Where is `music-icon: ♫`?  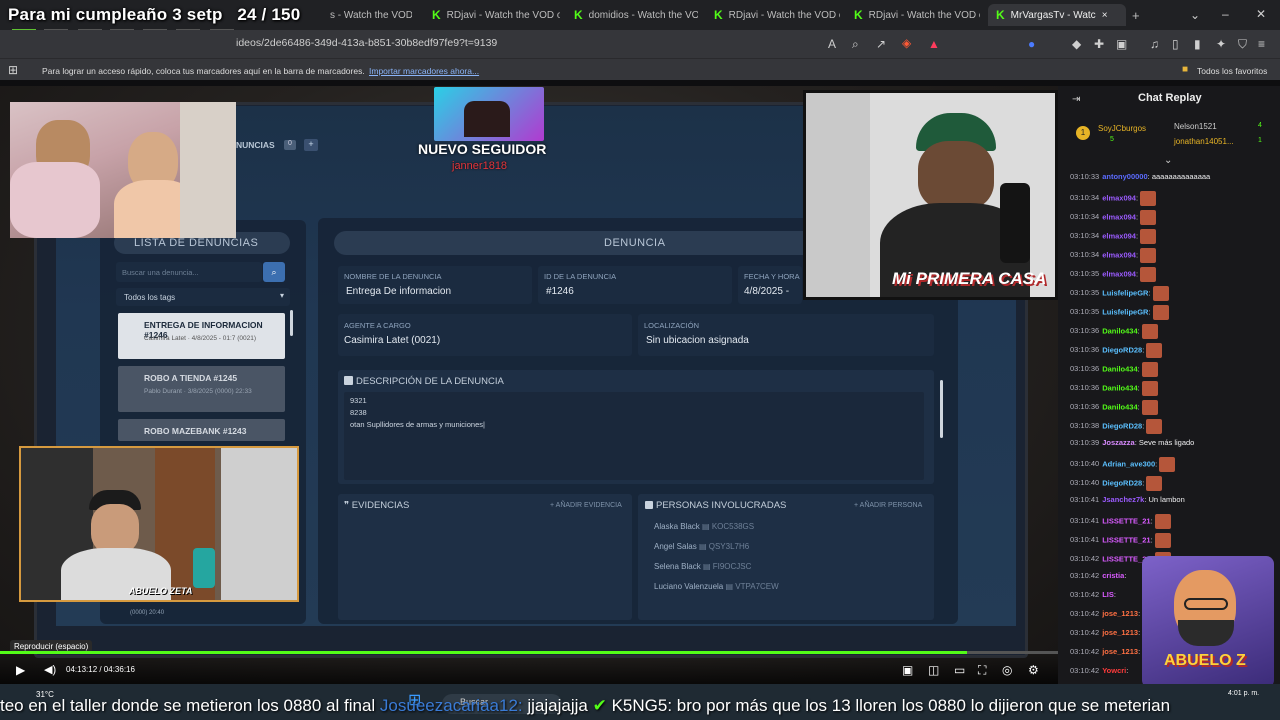 music-icon: ♫ is located at coordinates (1154, 44).